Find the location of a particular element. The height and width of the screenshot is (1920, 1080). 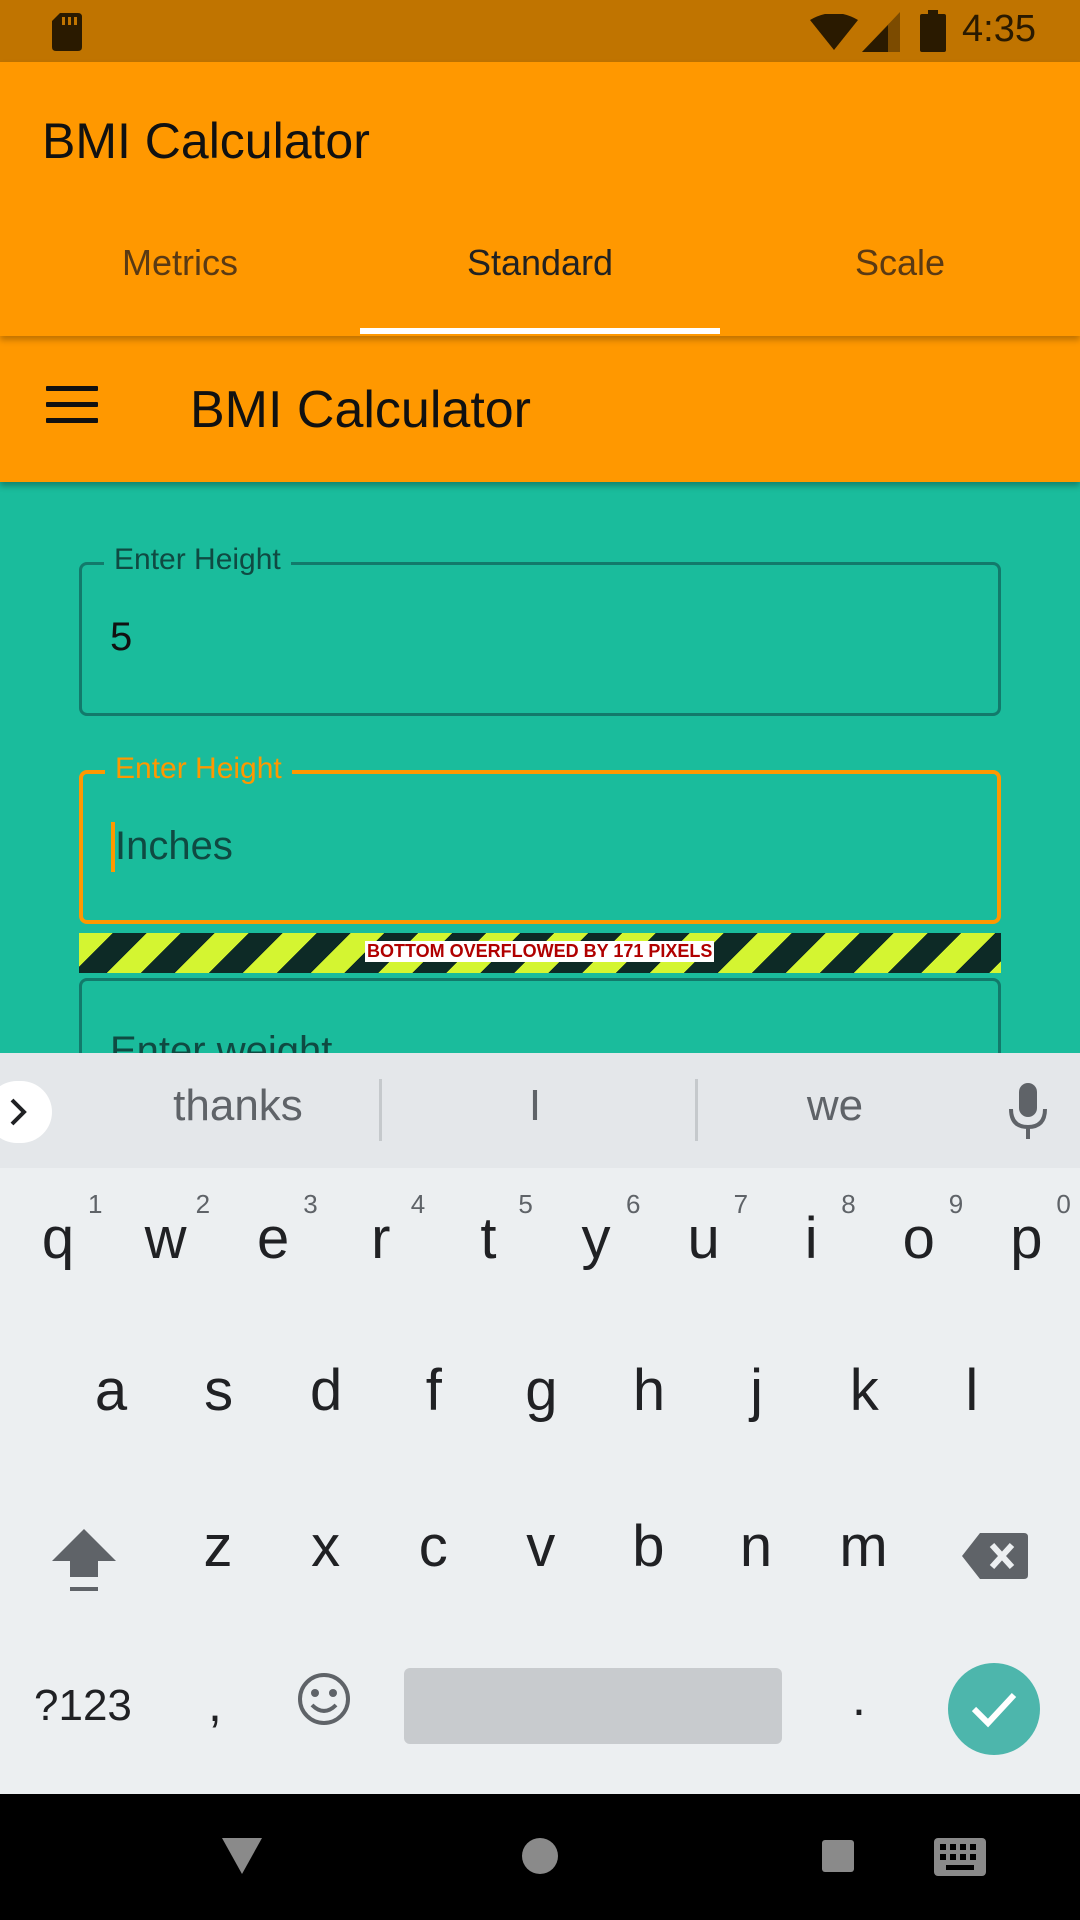

suggestion-strip: thanks I we is located at coordinates (540, 1110).